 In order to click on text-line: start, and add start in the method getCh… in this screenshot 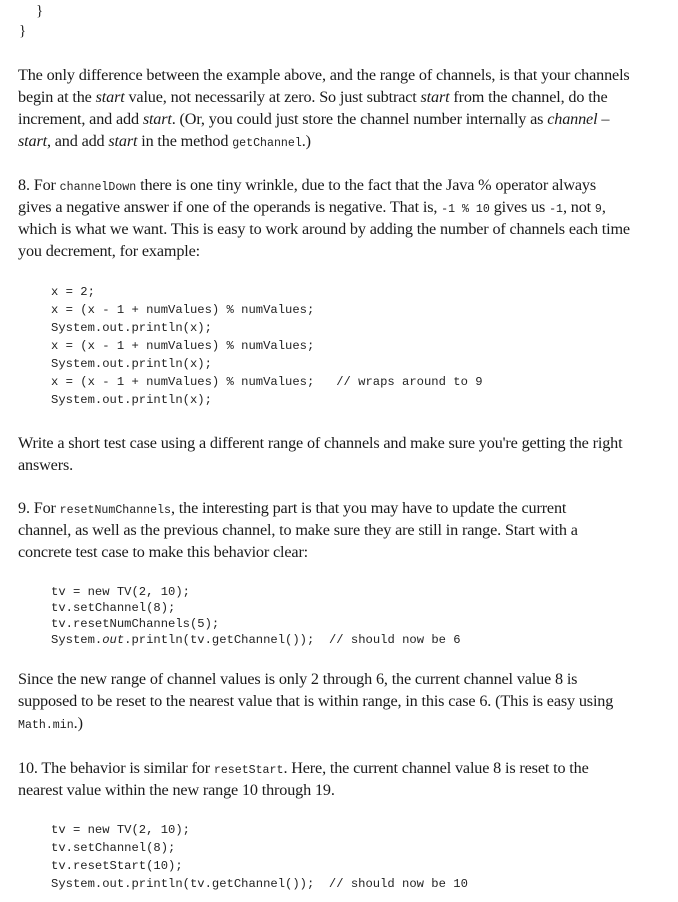, I will do `click(164, 141)`.